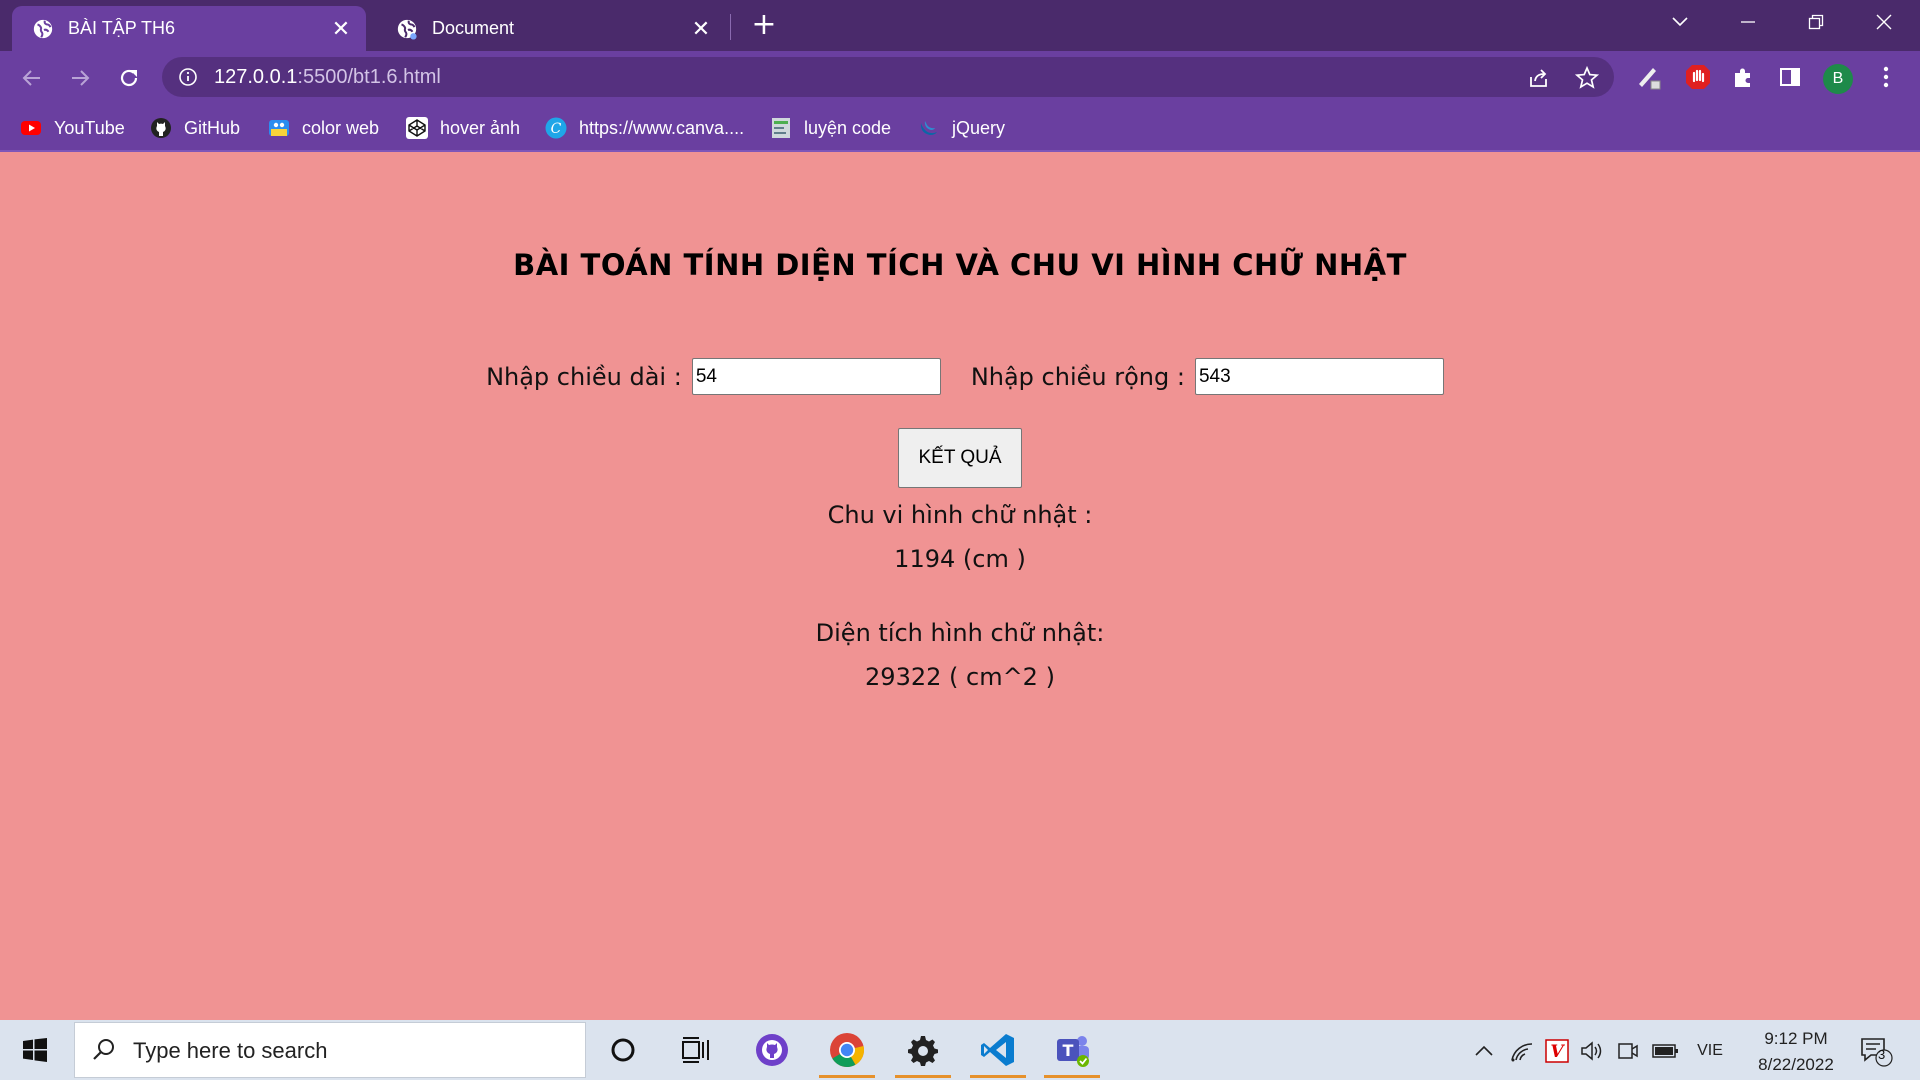 The height and width of the screenshot is (1080, 1920). Describe the element at coordinates (1710, 1051) in the screenshot. I see `input-language: VIE` at that location.